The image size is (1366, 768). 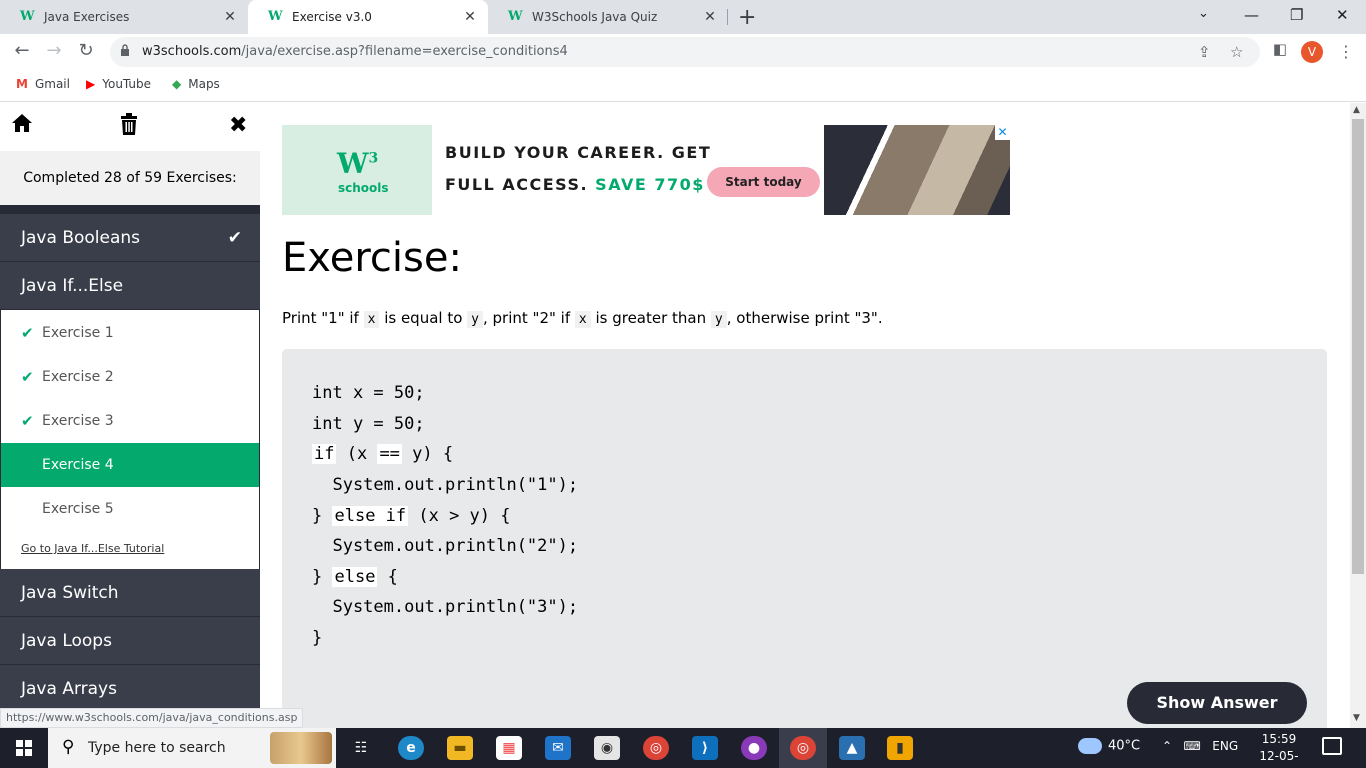 What do you see at coordinates (368, 17) in the screenshot?
I see `tab-exercise-v3: W Exercise v3.0 ✕` at bounding box center [368, 17].